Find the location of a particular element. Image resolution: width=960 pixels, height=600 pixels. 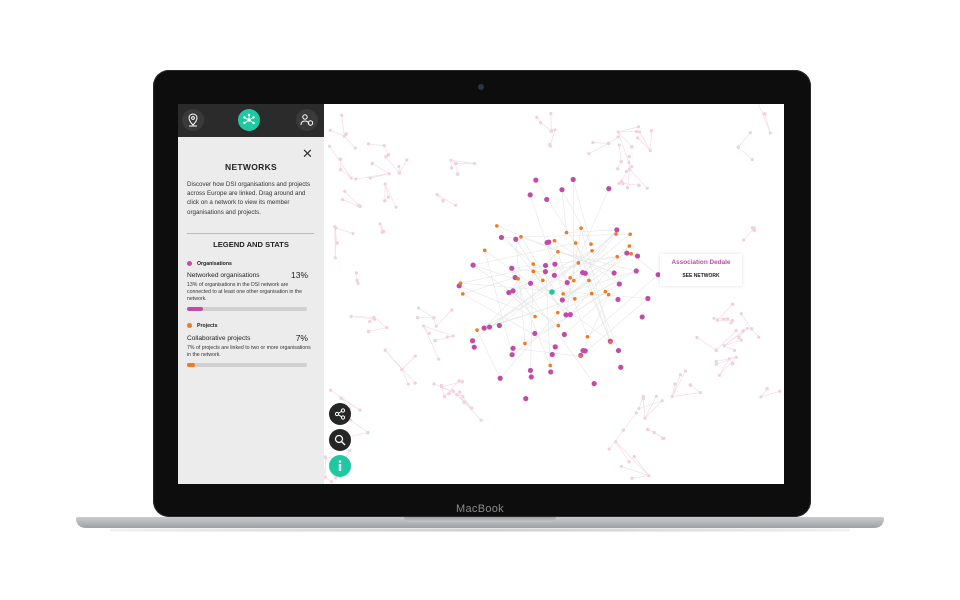

share-button is located at coordinates (340, 414).